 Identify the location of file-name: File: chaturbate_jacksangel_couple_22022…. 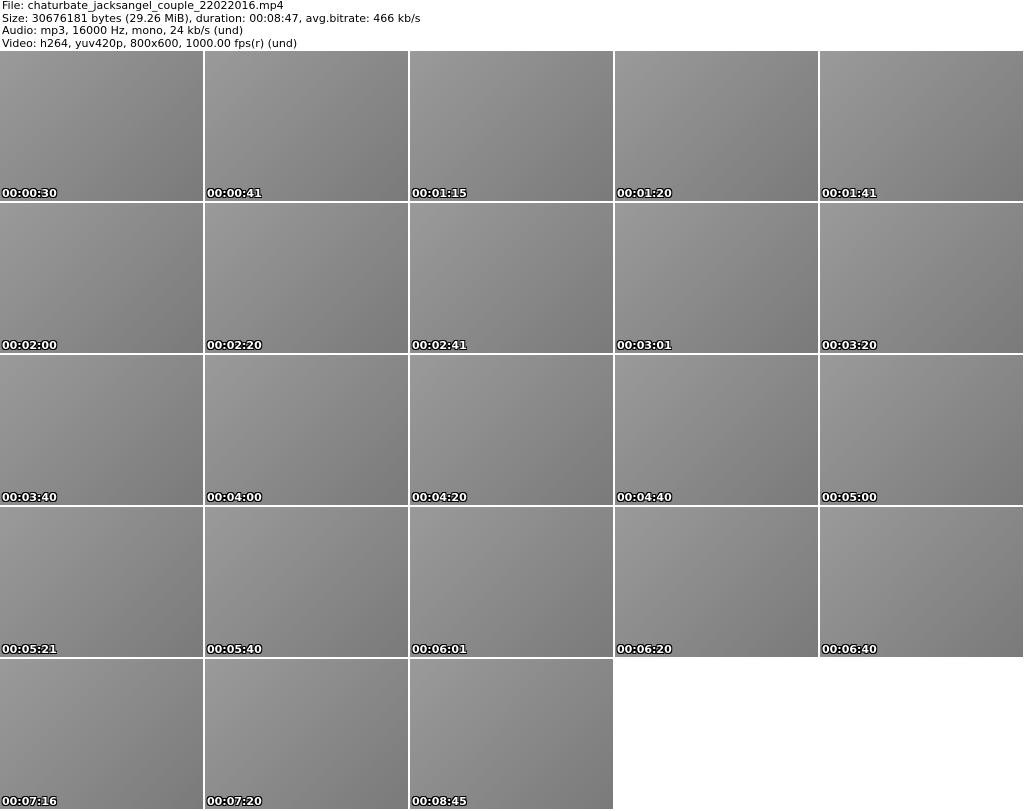
(143, 6).